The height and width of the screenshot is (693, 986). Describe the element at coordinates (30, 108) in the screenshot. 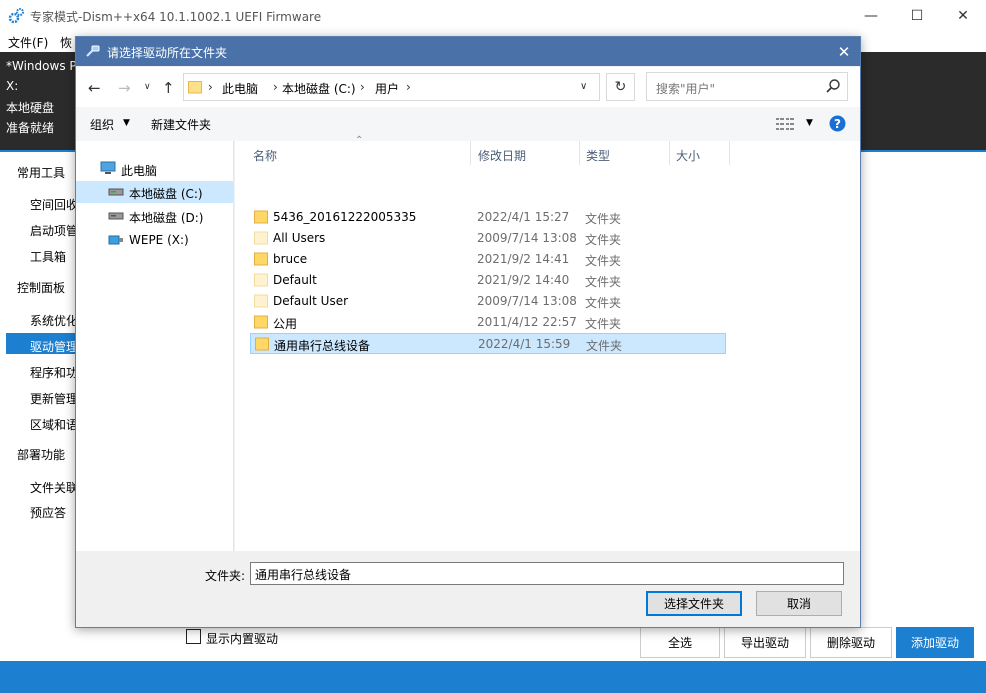

I see `session-disk-type: 本地硬盘` at that location.